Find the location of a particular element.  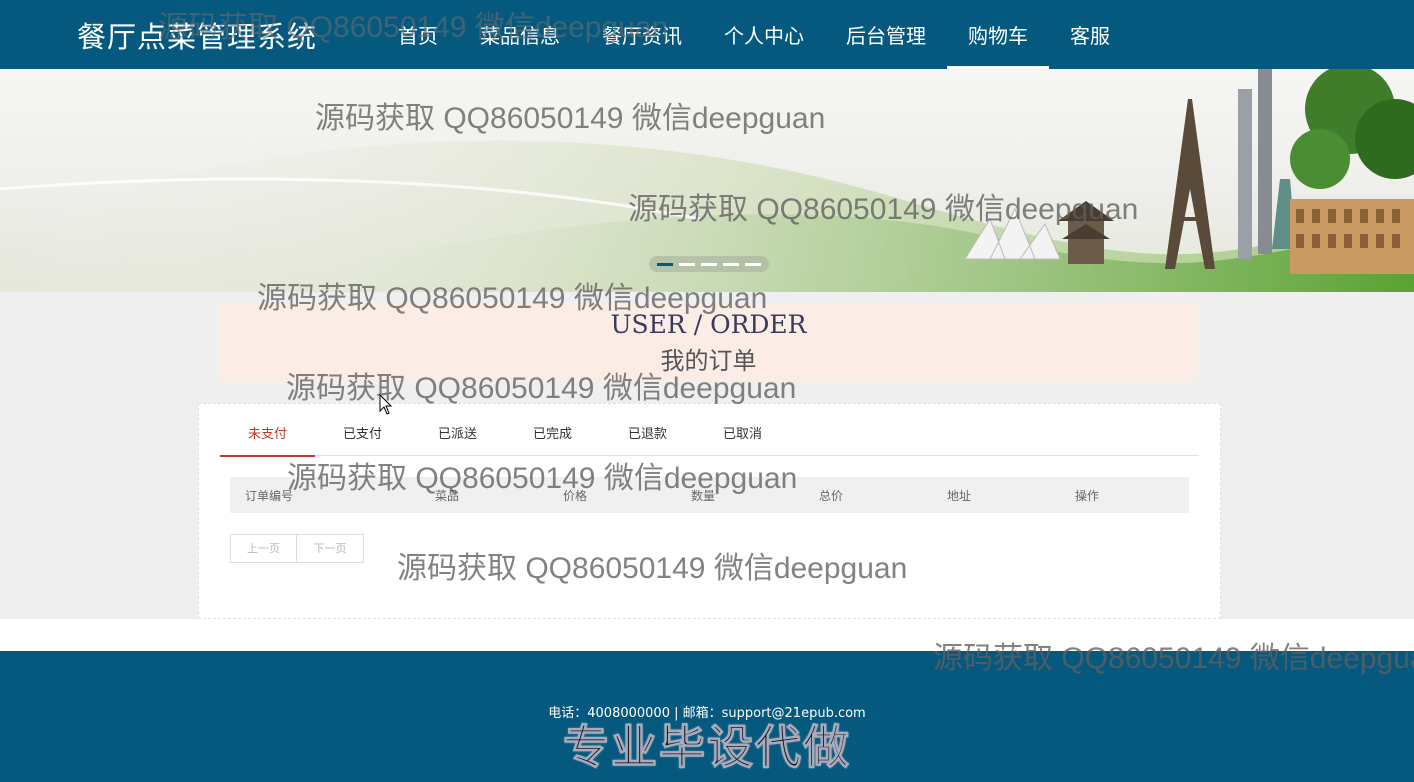

mouse-pointer-icon is located at coordinates (386, 404).